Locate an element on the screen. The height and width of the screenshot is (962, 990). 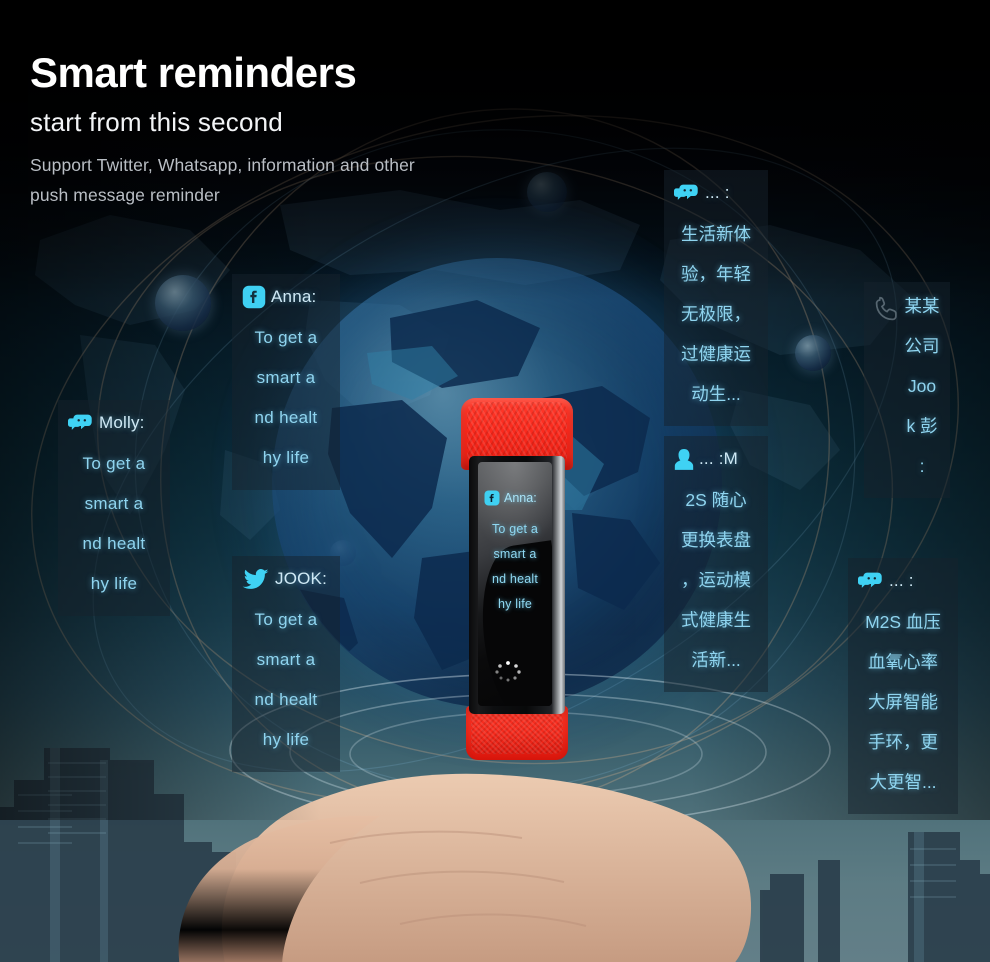
message-sender-name: Molly: is located at coordinates (122, 422).